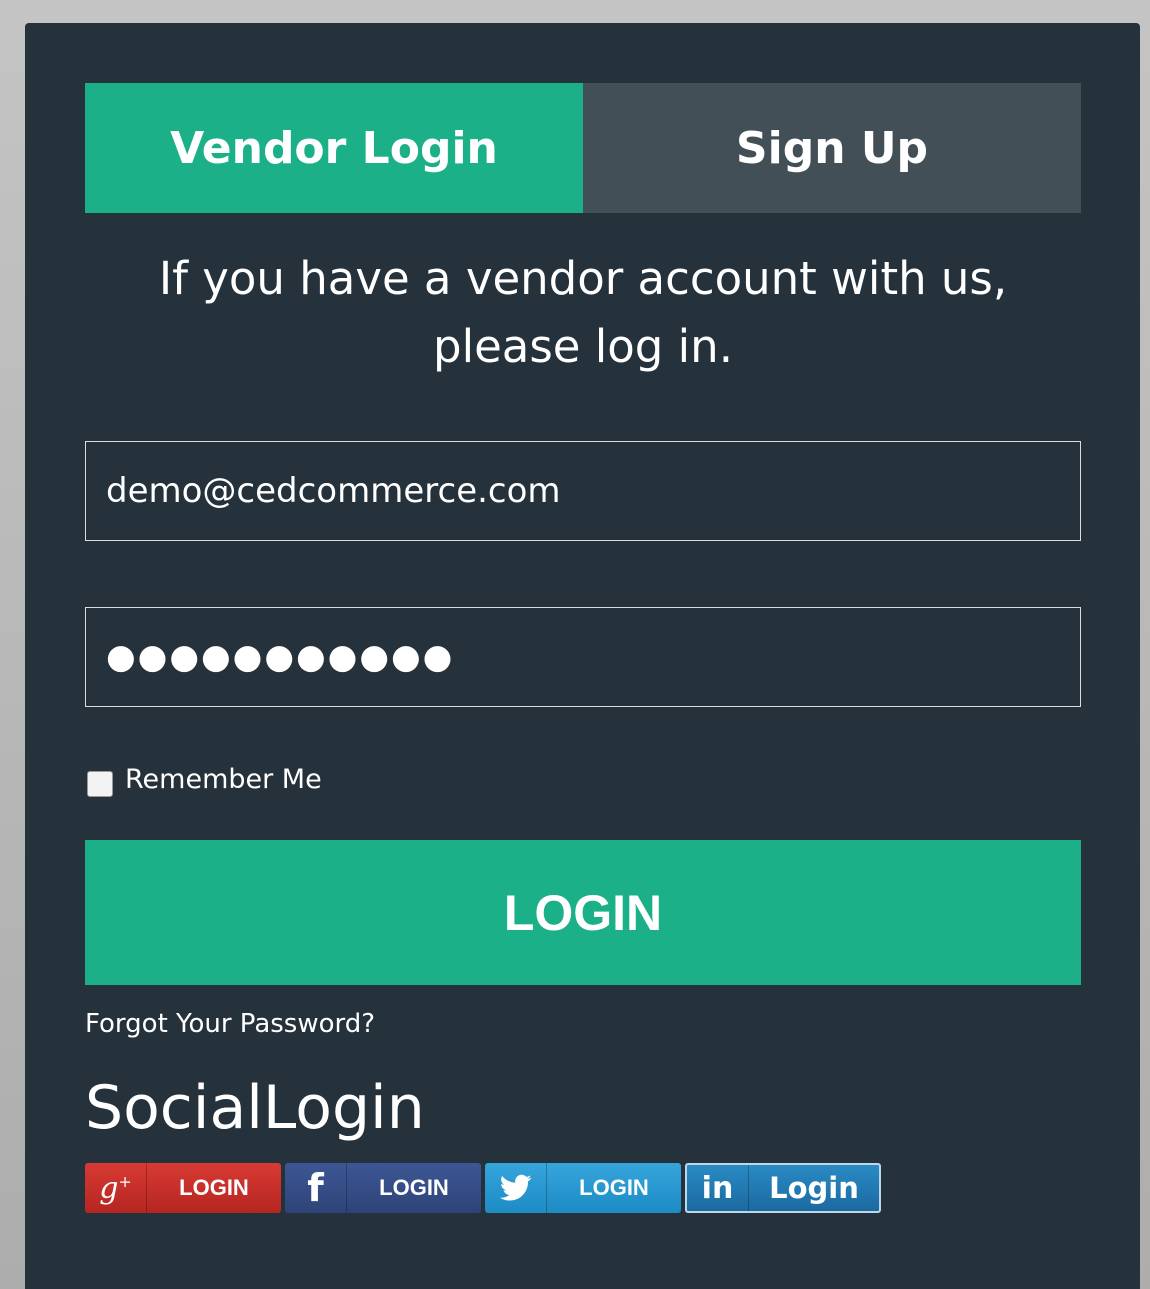  I want to click on intro-line-2: please log in., so click(583, 346).